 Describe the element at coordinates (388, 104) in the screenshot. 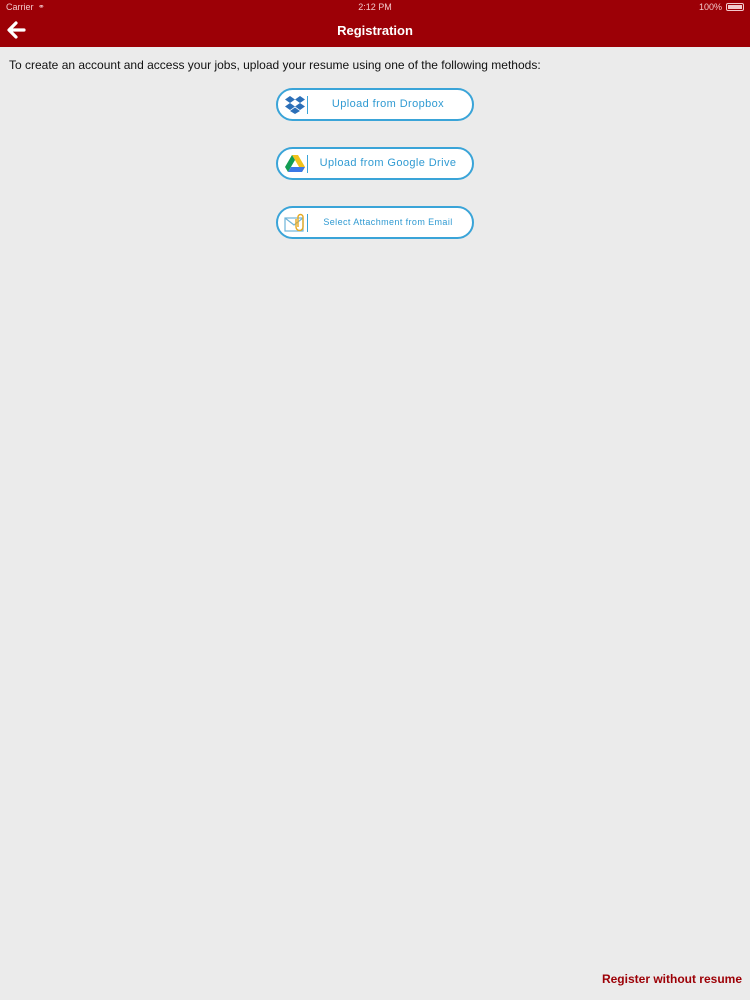

I see `upload-dropbox-label: Upload from Dropbox` at that location.